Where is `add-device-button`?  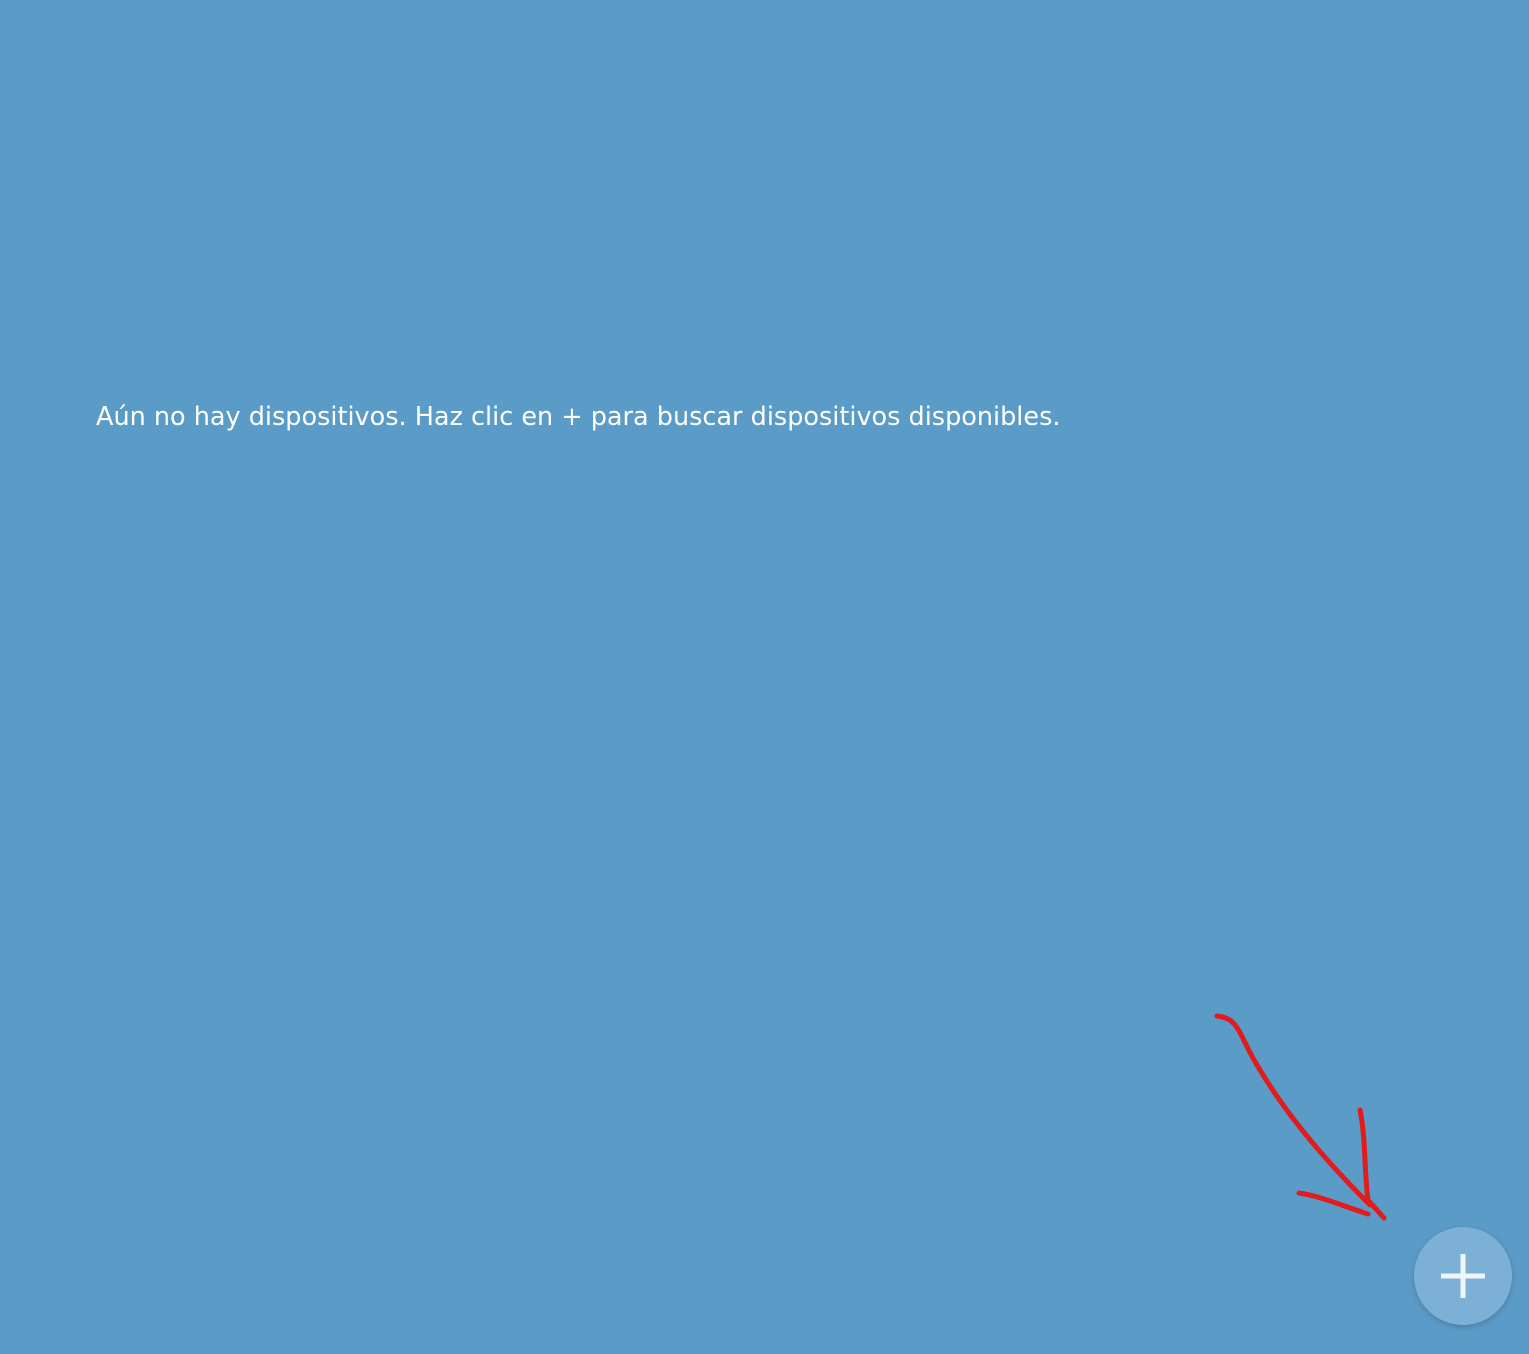
add-device-button is located at coordinates (1463, 1276).